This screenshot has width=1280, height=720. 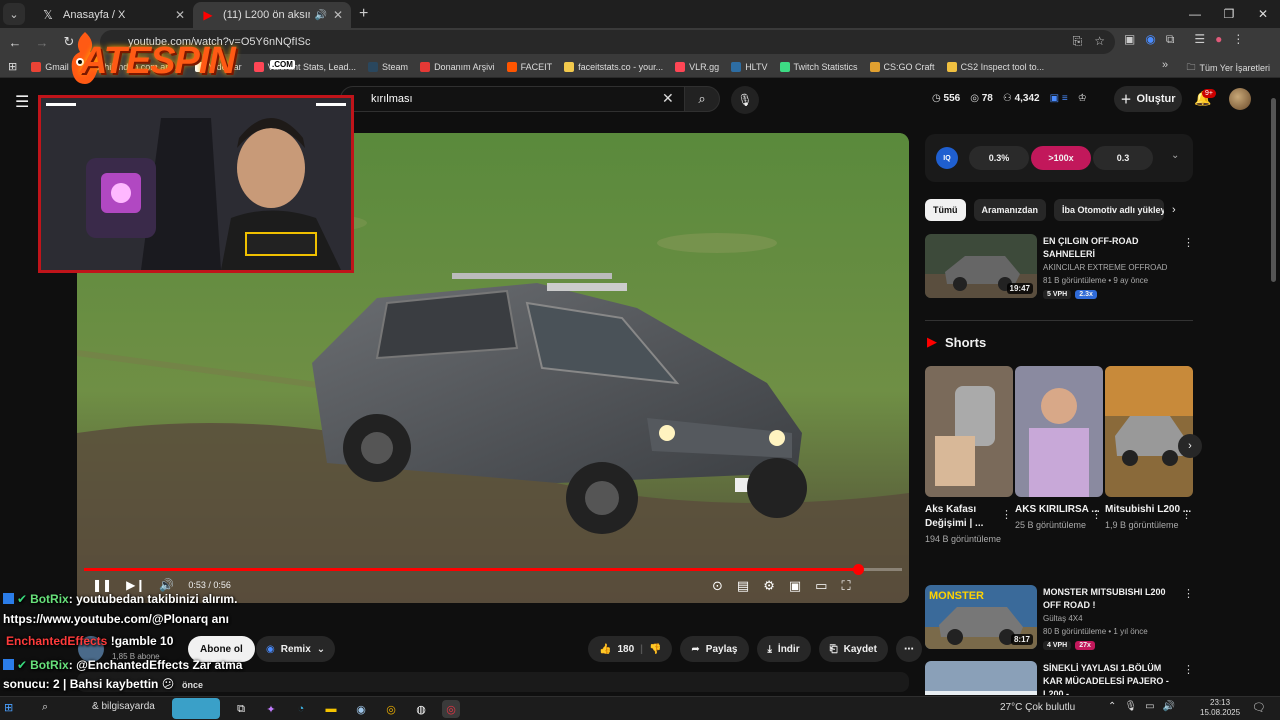 I want to click on download-button: ⤓ İndir, so click(x=783, y=649).